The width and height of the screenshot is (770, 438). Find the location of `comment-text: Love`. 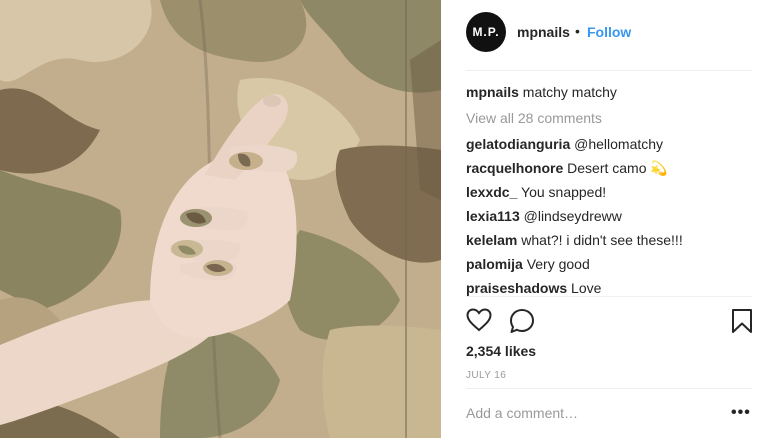

comment-text: Love is located at coordinates (586, 288).